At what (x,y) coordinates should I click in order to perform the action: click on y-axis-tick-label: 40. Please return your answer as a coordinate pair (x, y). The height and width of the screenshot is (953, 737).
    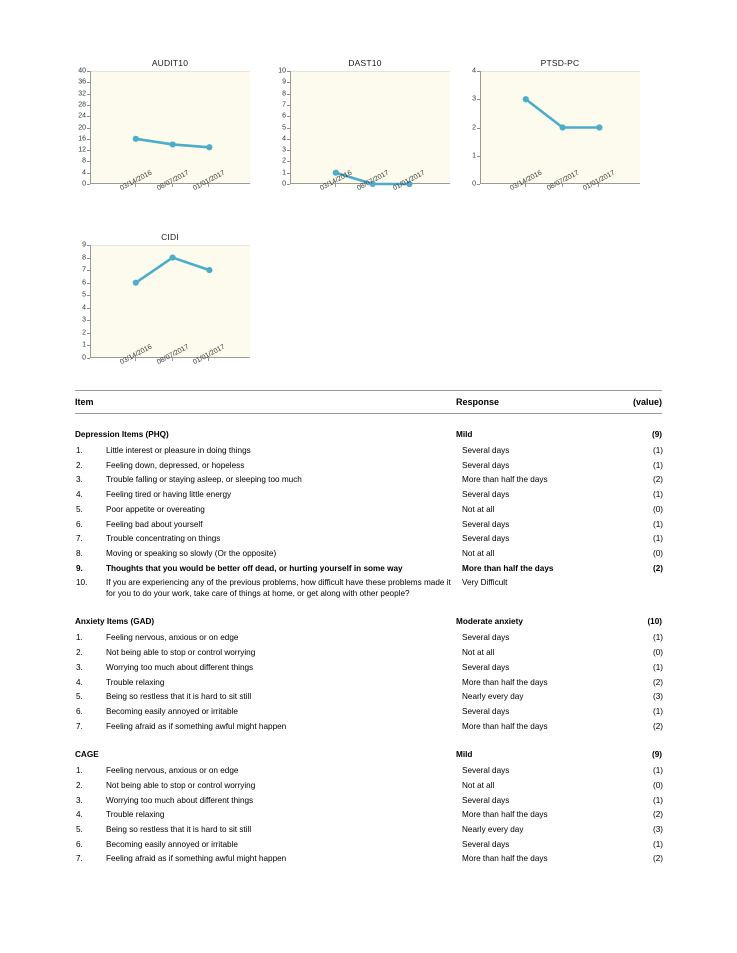
    Looking at the image, I should click on (82, 71).